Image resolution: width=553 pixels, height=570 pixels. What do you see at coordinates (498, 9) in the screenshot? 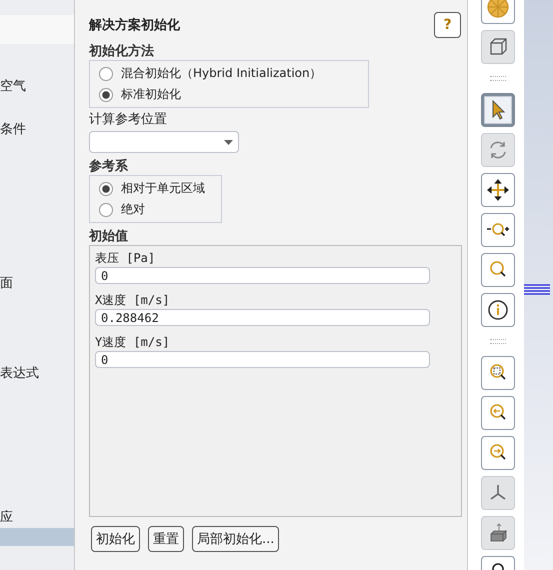
I see `mesh-icon` at bounding box center [498, 9].